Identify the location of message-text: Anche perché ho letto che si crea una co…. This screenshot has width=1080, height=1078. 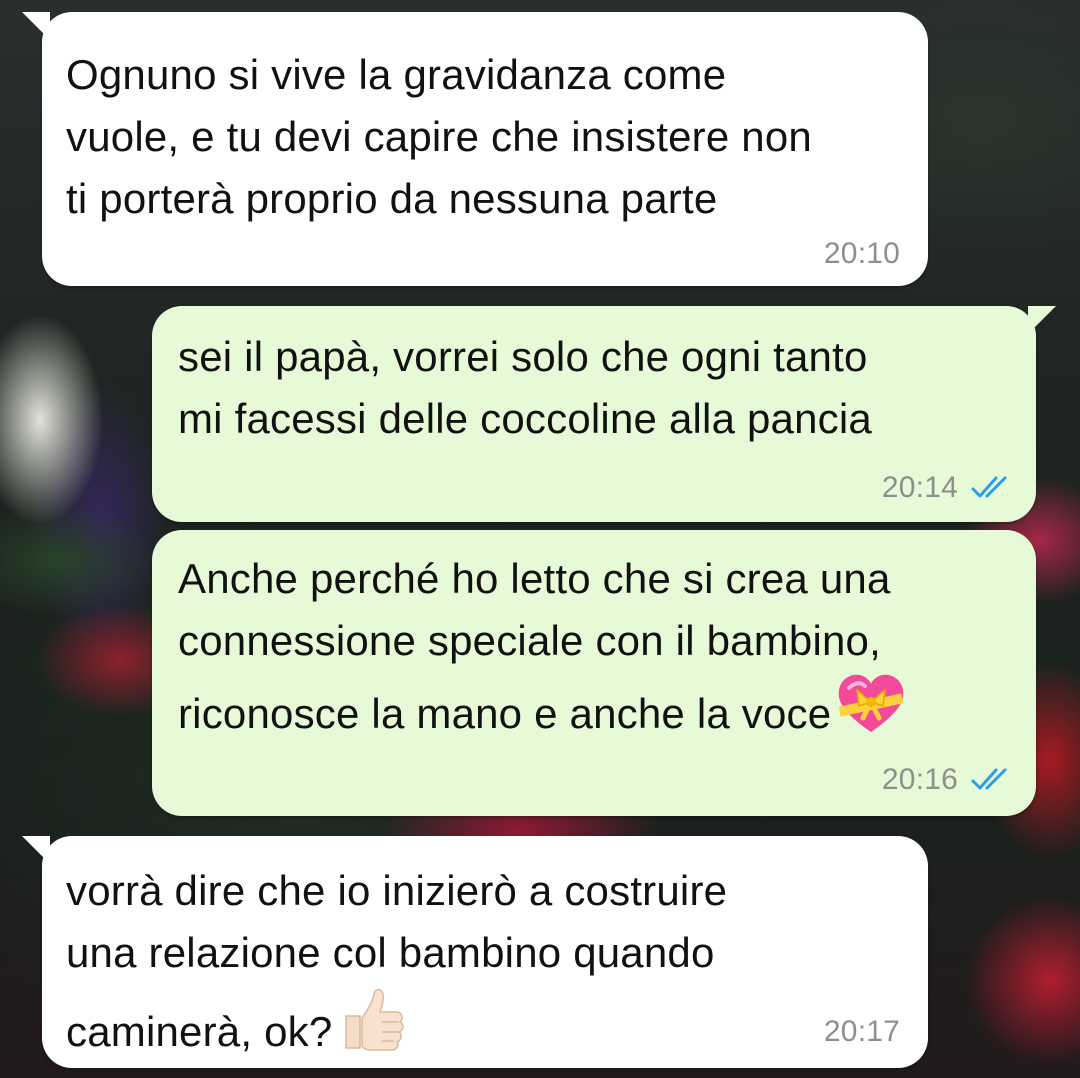
(542, 650).